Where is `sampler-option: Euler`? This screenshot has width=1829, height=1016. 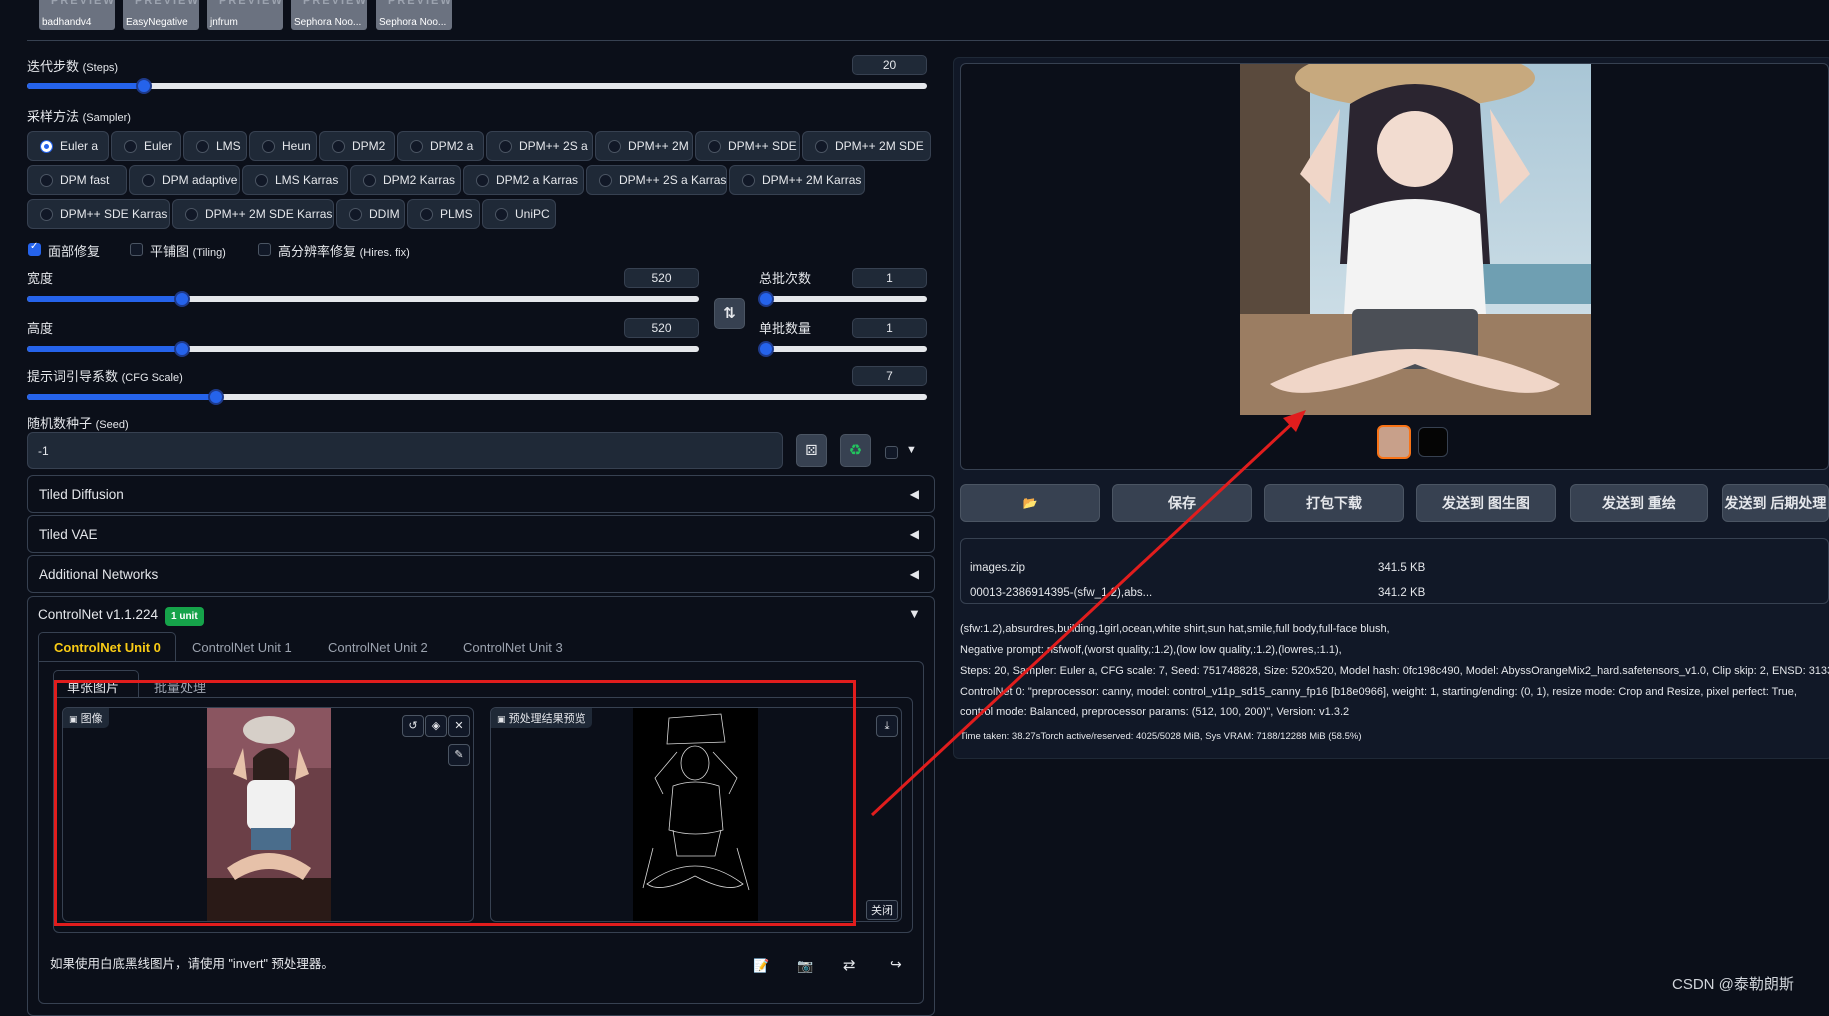 sampler-option: Euler is located at coordinates (146, 146).